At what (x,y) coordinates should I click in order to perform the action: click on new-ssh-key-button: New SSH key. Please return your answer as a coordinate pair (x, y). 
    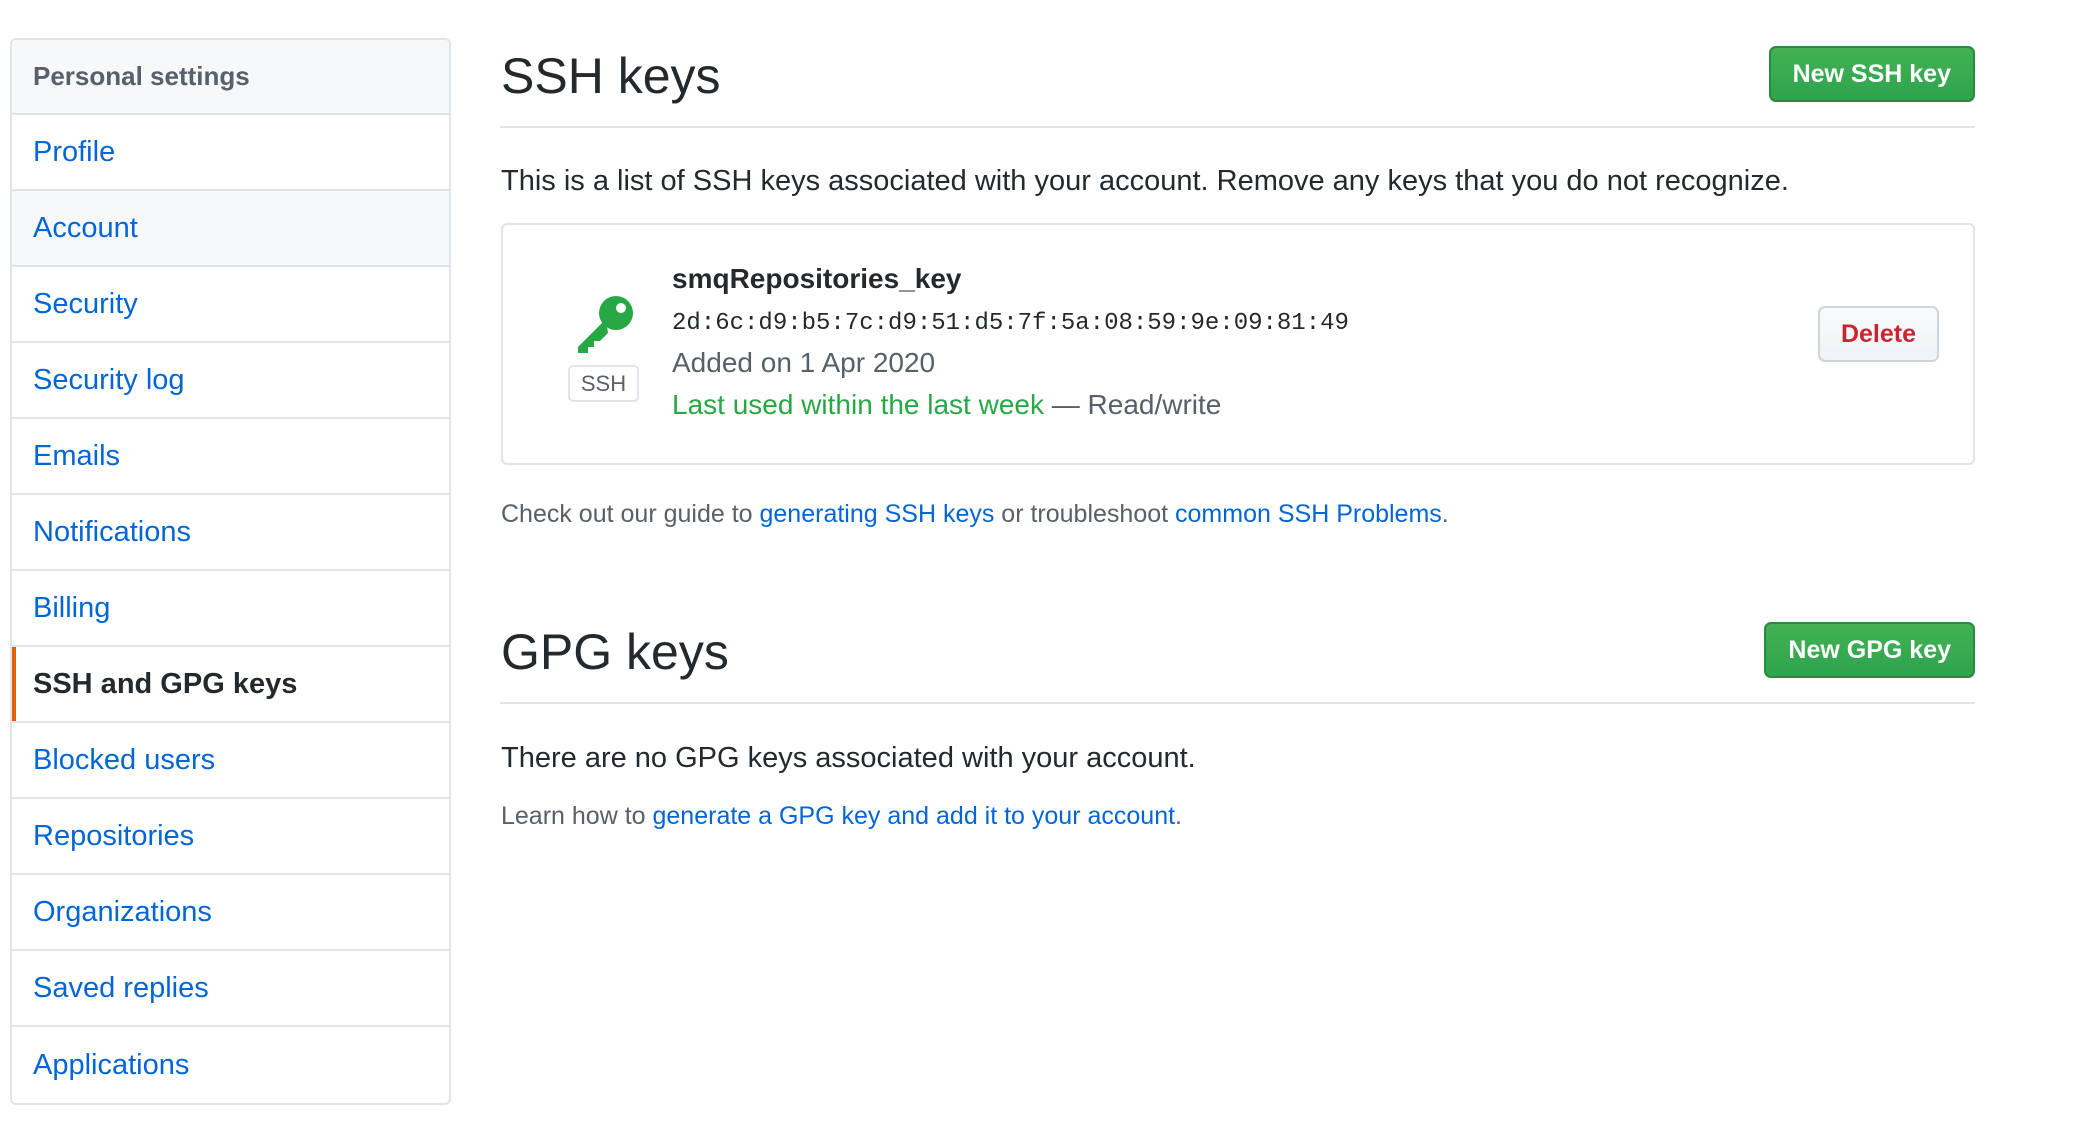
    Looking at the image, I should click on (1871, 74).